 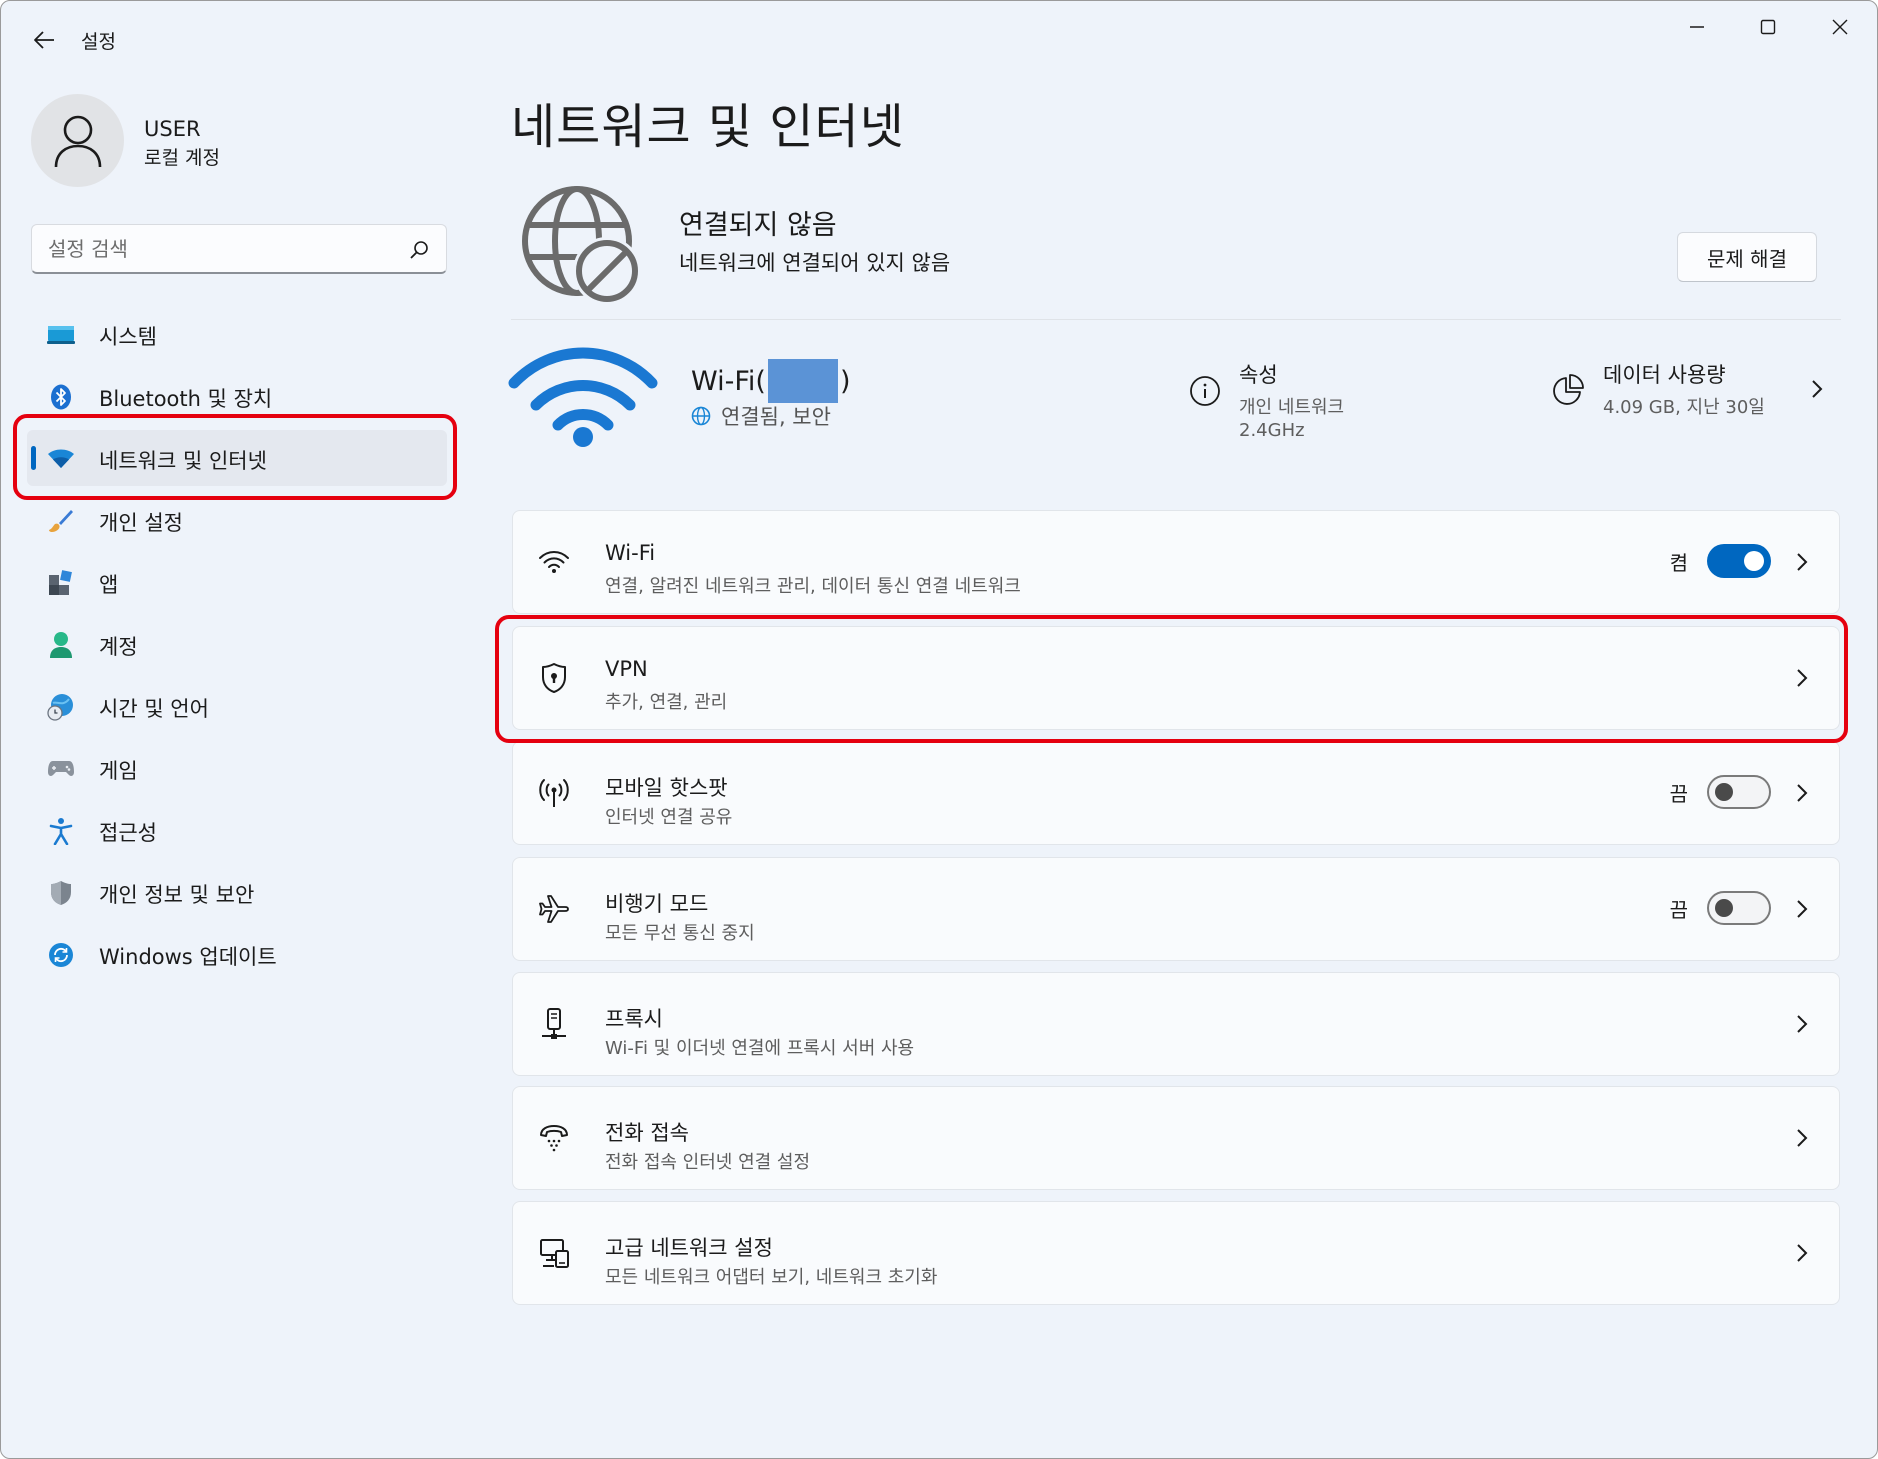 I want to click on card-dial-up: 전화 접속 전화 접속 인터넷 연결 설정, so click(x=1176, y=1138).